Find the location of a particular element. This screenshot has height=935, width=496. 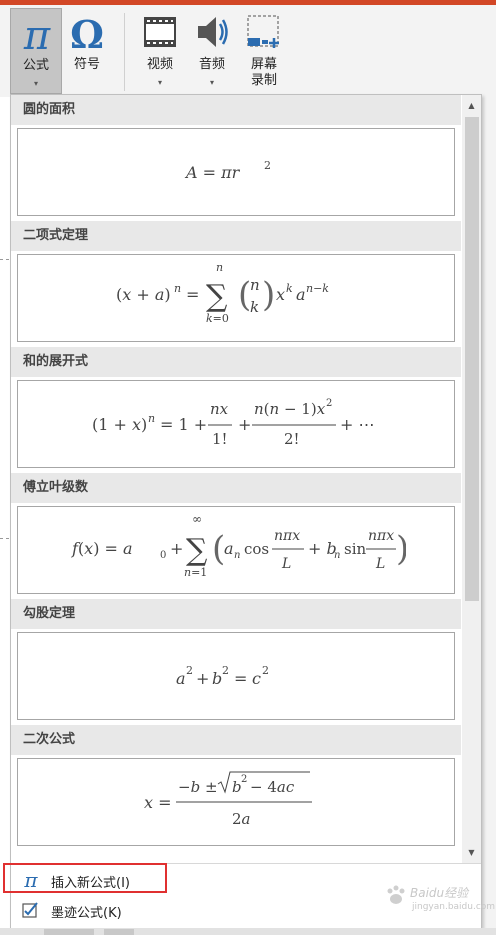

pi-icon: π is located at coordinates (37, 34).